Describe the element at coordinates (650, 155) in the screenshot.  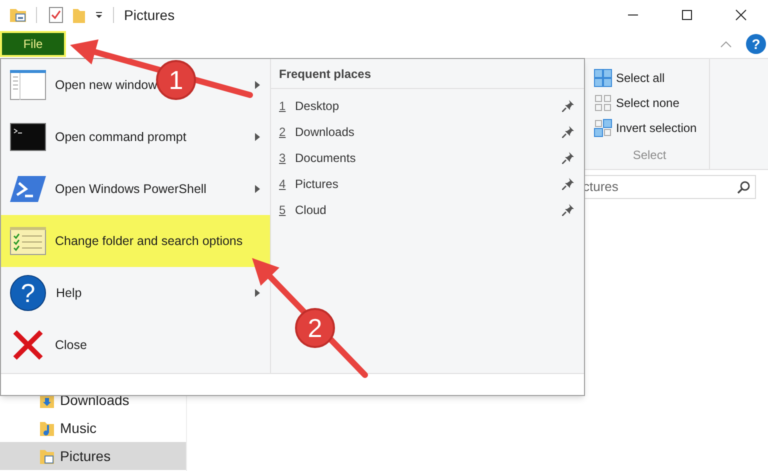
I see `group-label: Select` at that location.